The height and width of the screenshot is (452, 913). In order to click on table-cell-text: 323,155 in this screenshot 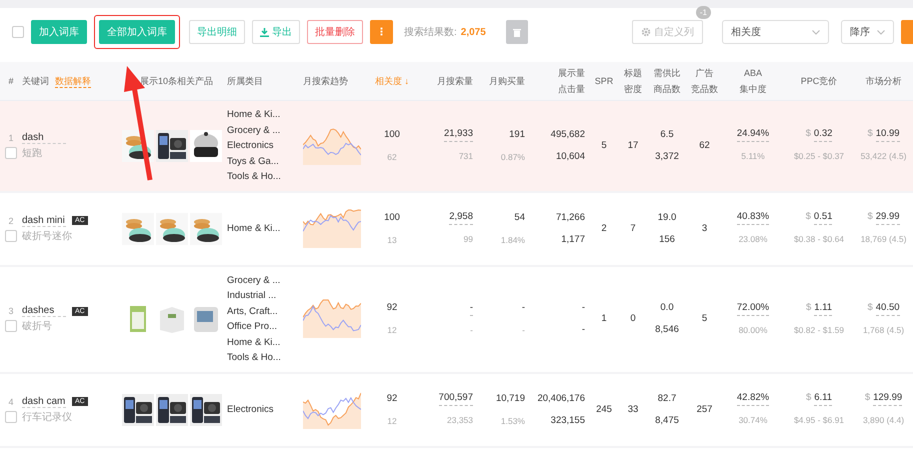, I will do `click(567, 421)`.